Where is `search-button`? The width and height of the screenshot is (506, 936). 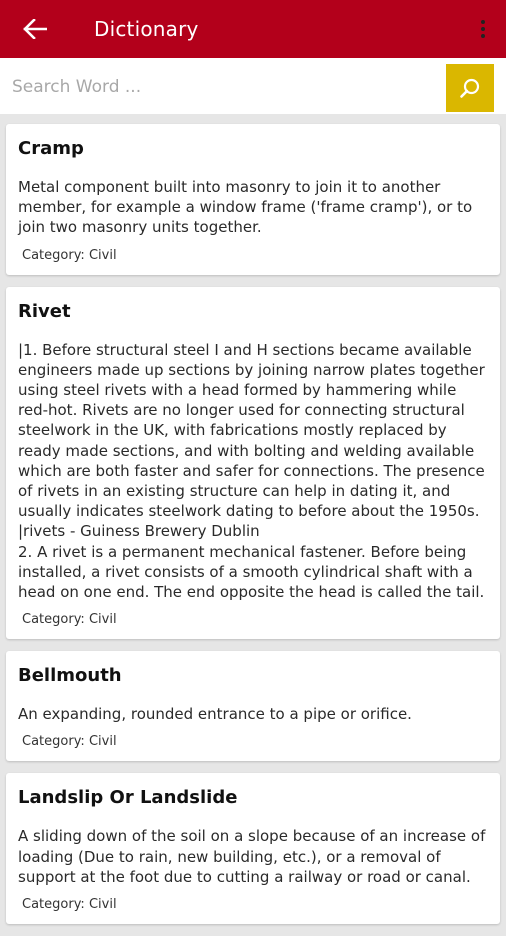 search-button is located at coordinates (470, 88).